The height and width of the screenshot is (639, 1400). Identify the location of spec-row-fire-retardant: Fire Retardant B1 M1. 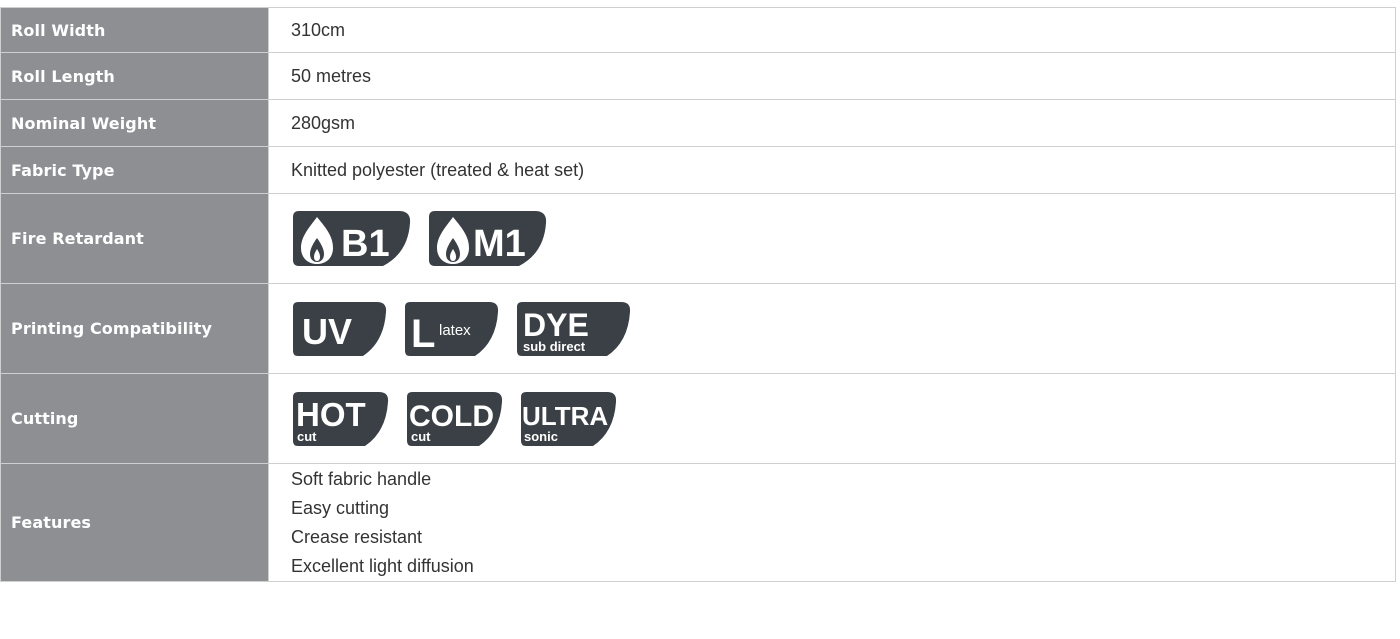
(698, 238).